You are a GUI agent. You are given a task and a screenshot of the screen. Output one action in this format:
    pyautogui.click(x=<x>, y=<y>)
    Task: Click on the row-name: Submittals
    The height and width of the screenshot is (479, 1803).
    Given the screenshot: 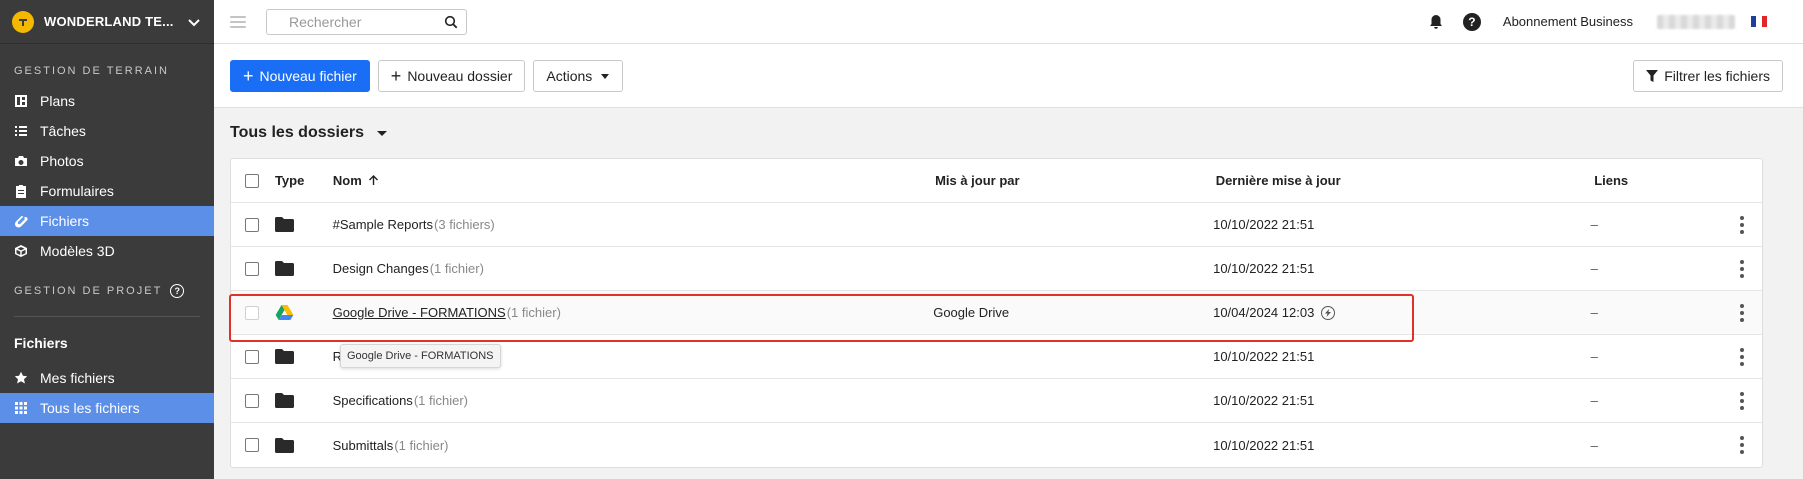 What is the action you would take?
    pyautogui.click(x=363, y=445)
    